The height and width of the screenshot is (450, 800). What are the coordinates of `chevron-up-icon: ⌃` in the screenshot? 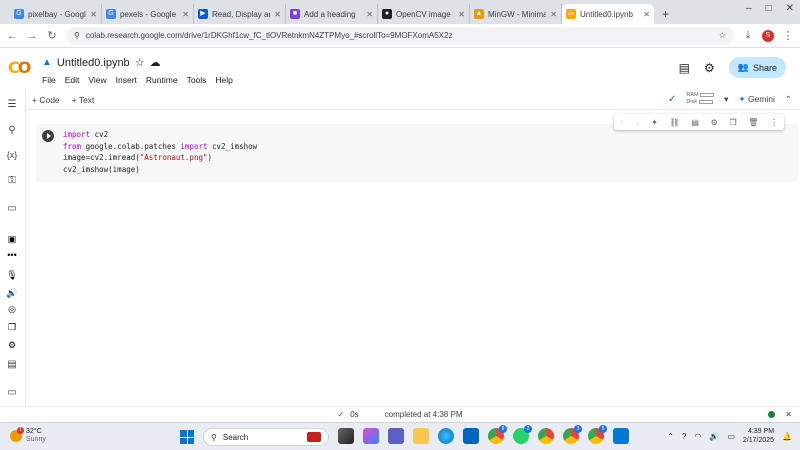 It's located at (670, 436).